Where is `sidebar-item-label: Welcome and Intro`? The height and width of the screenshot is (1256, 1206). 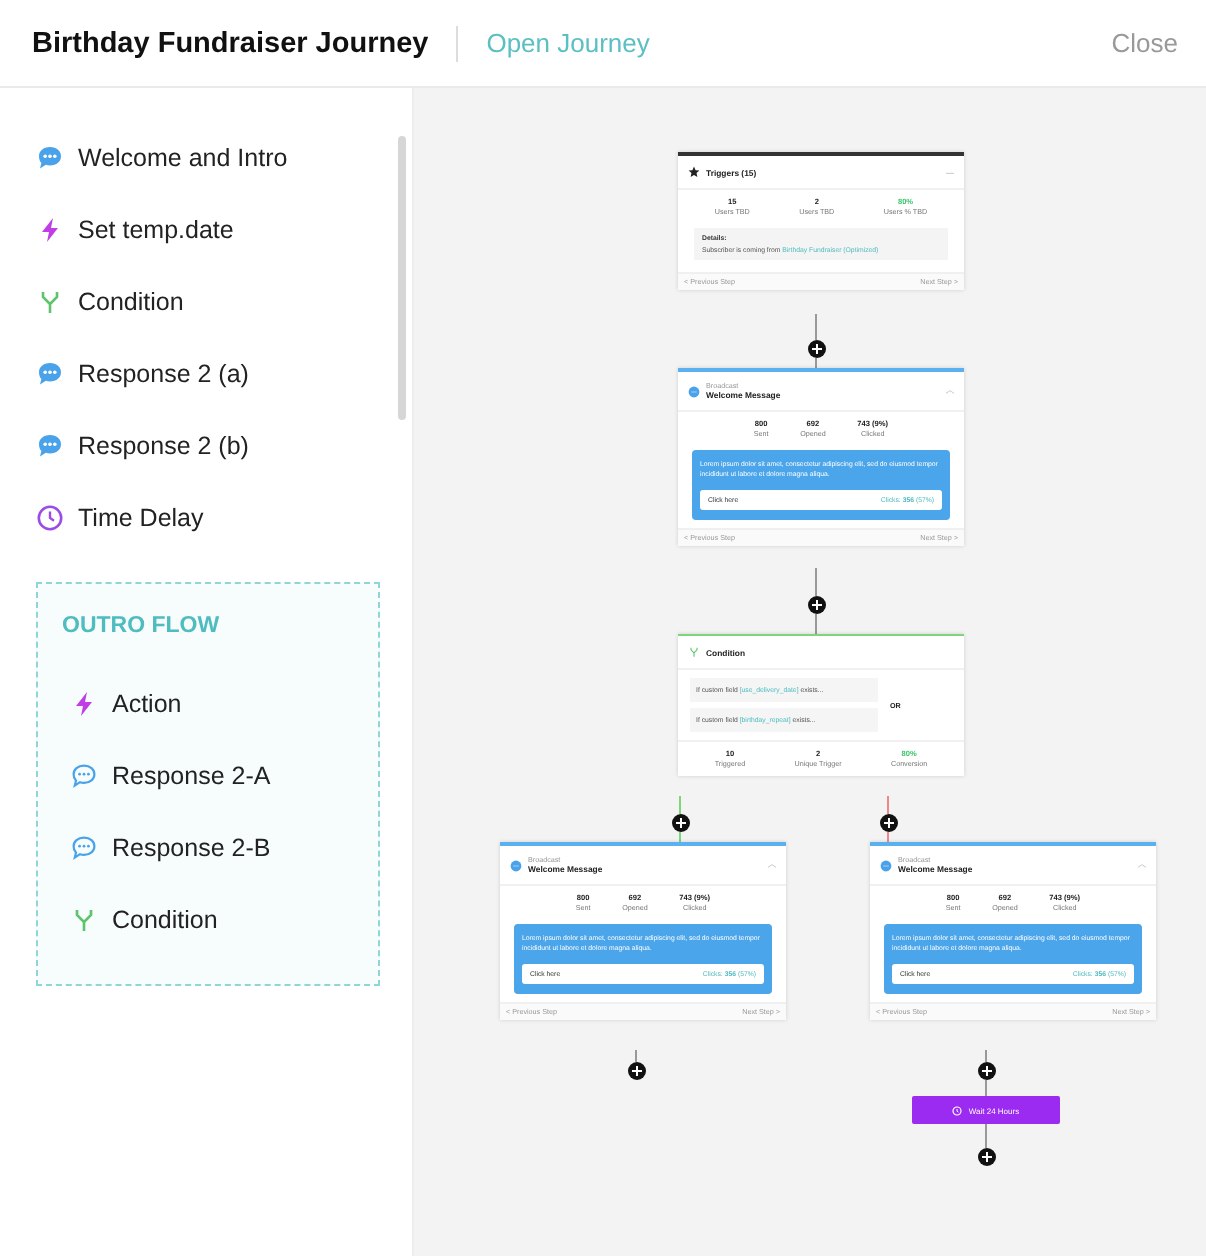 sidebar-item-label: Welcome and Intro is located at coordinates (183, 158).